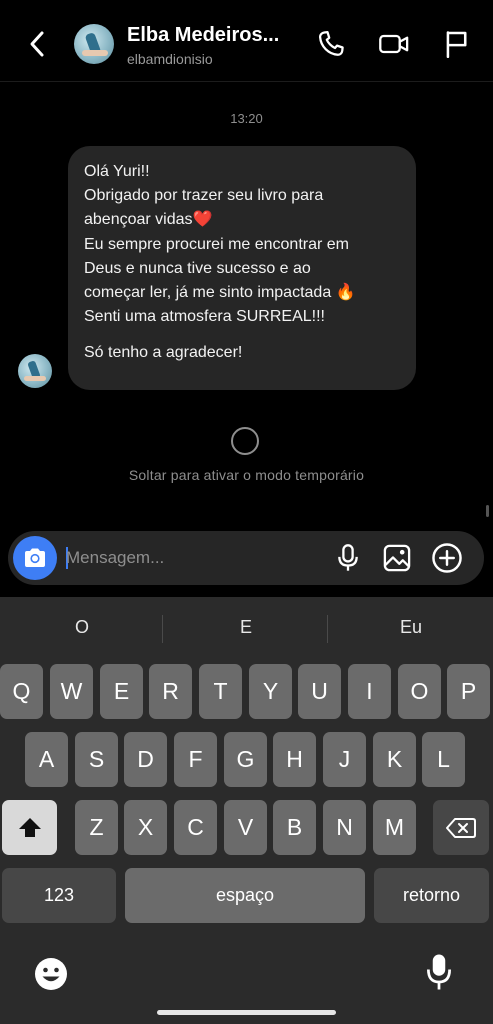 The height and width of the screenshot is (1024, 493). I want to click on key-p: P, so click(468, 691).